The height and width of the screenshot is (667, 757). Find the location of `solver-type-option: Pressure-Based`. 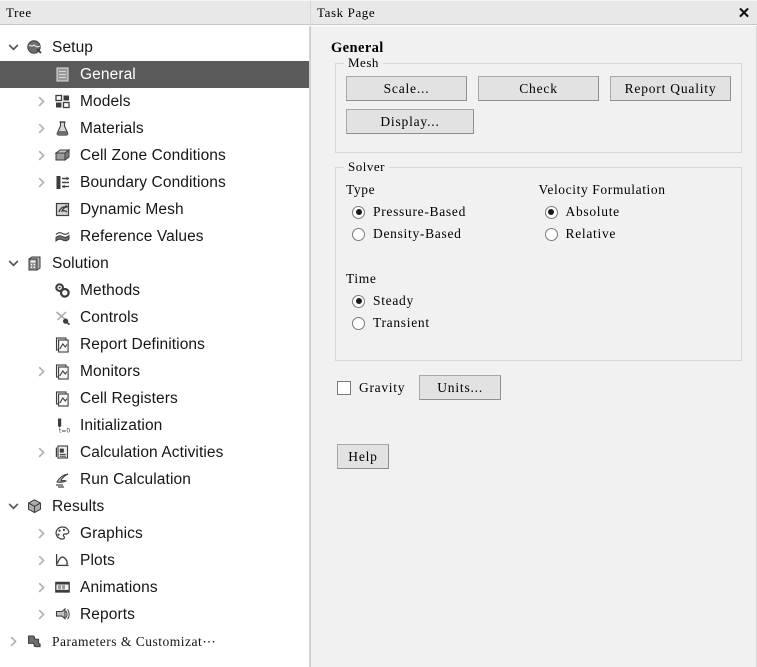

solver-type-option: Pressure-Based is located at coordinates (442, 212).